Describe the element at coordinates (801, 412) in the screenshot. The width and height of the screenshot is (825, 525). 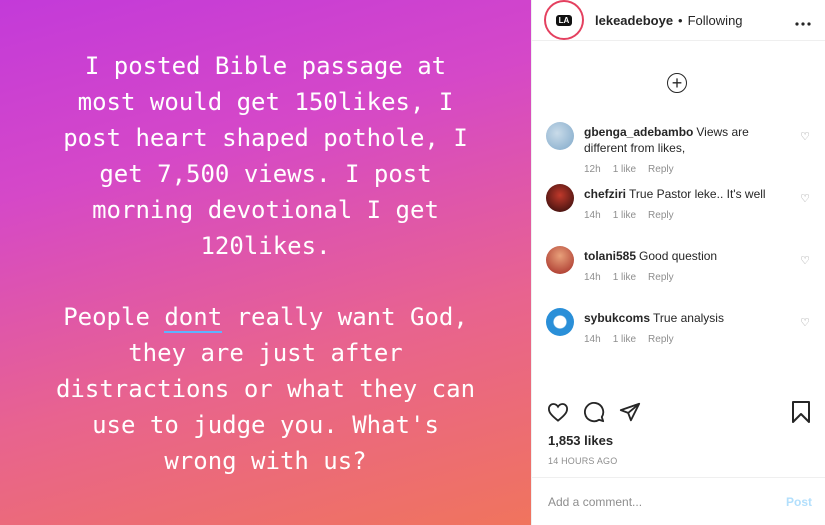
I see `bookmark-icon` at that location.